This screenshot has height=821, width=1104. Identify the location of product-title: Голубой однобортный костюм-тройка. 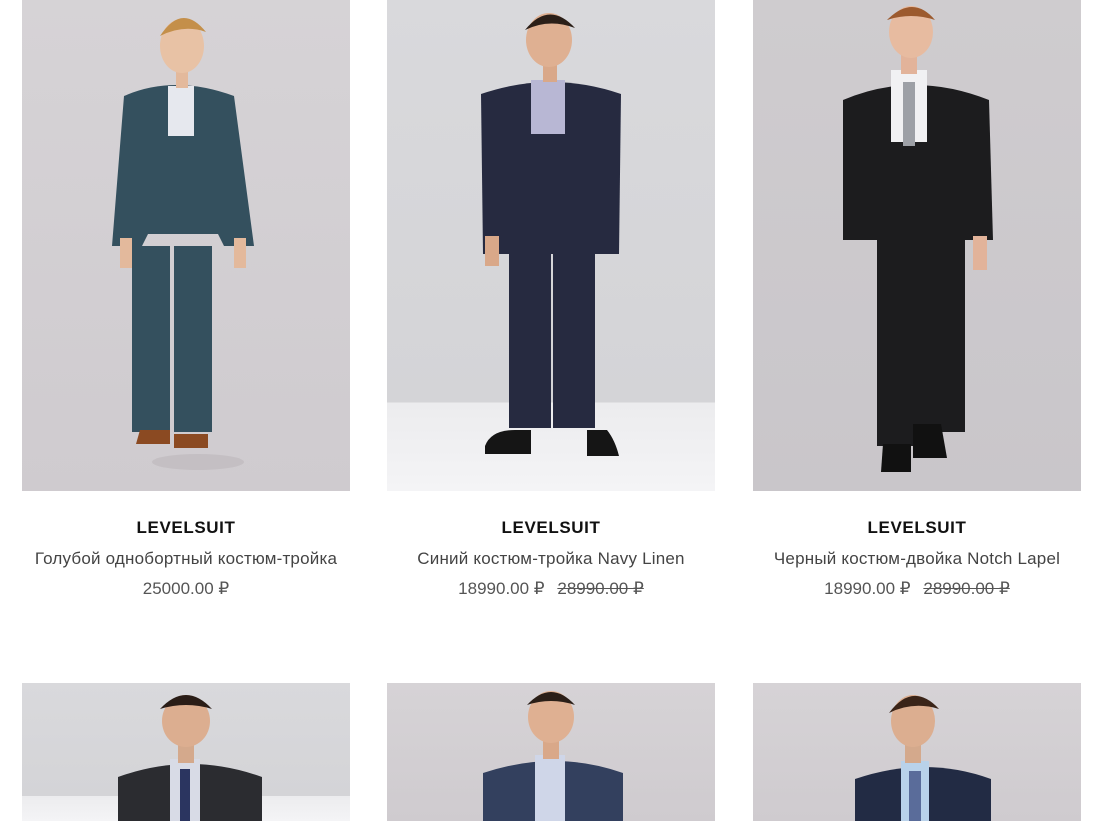
(186, 560).